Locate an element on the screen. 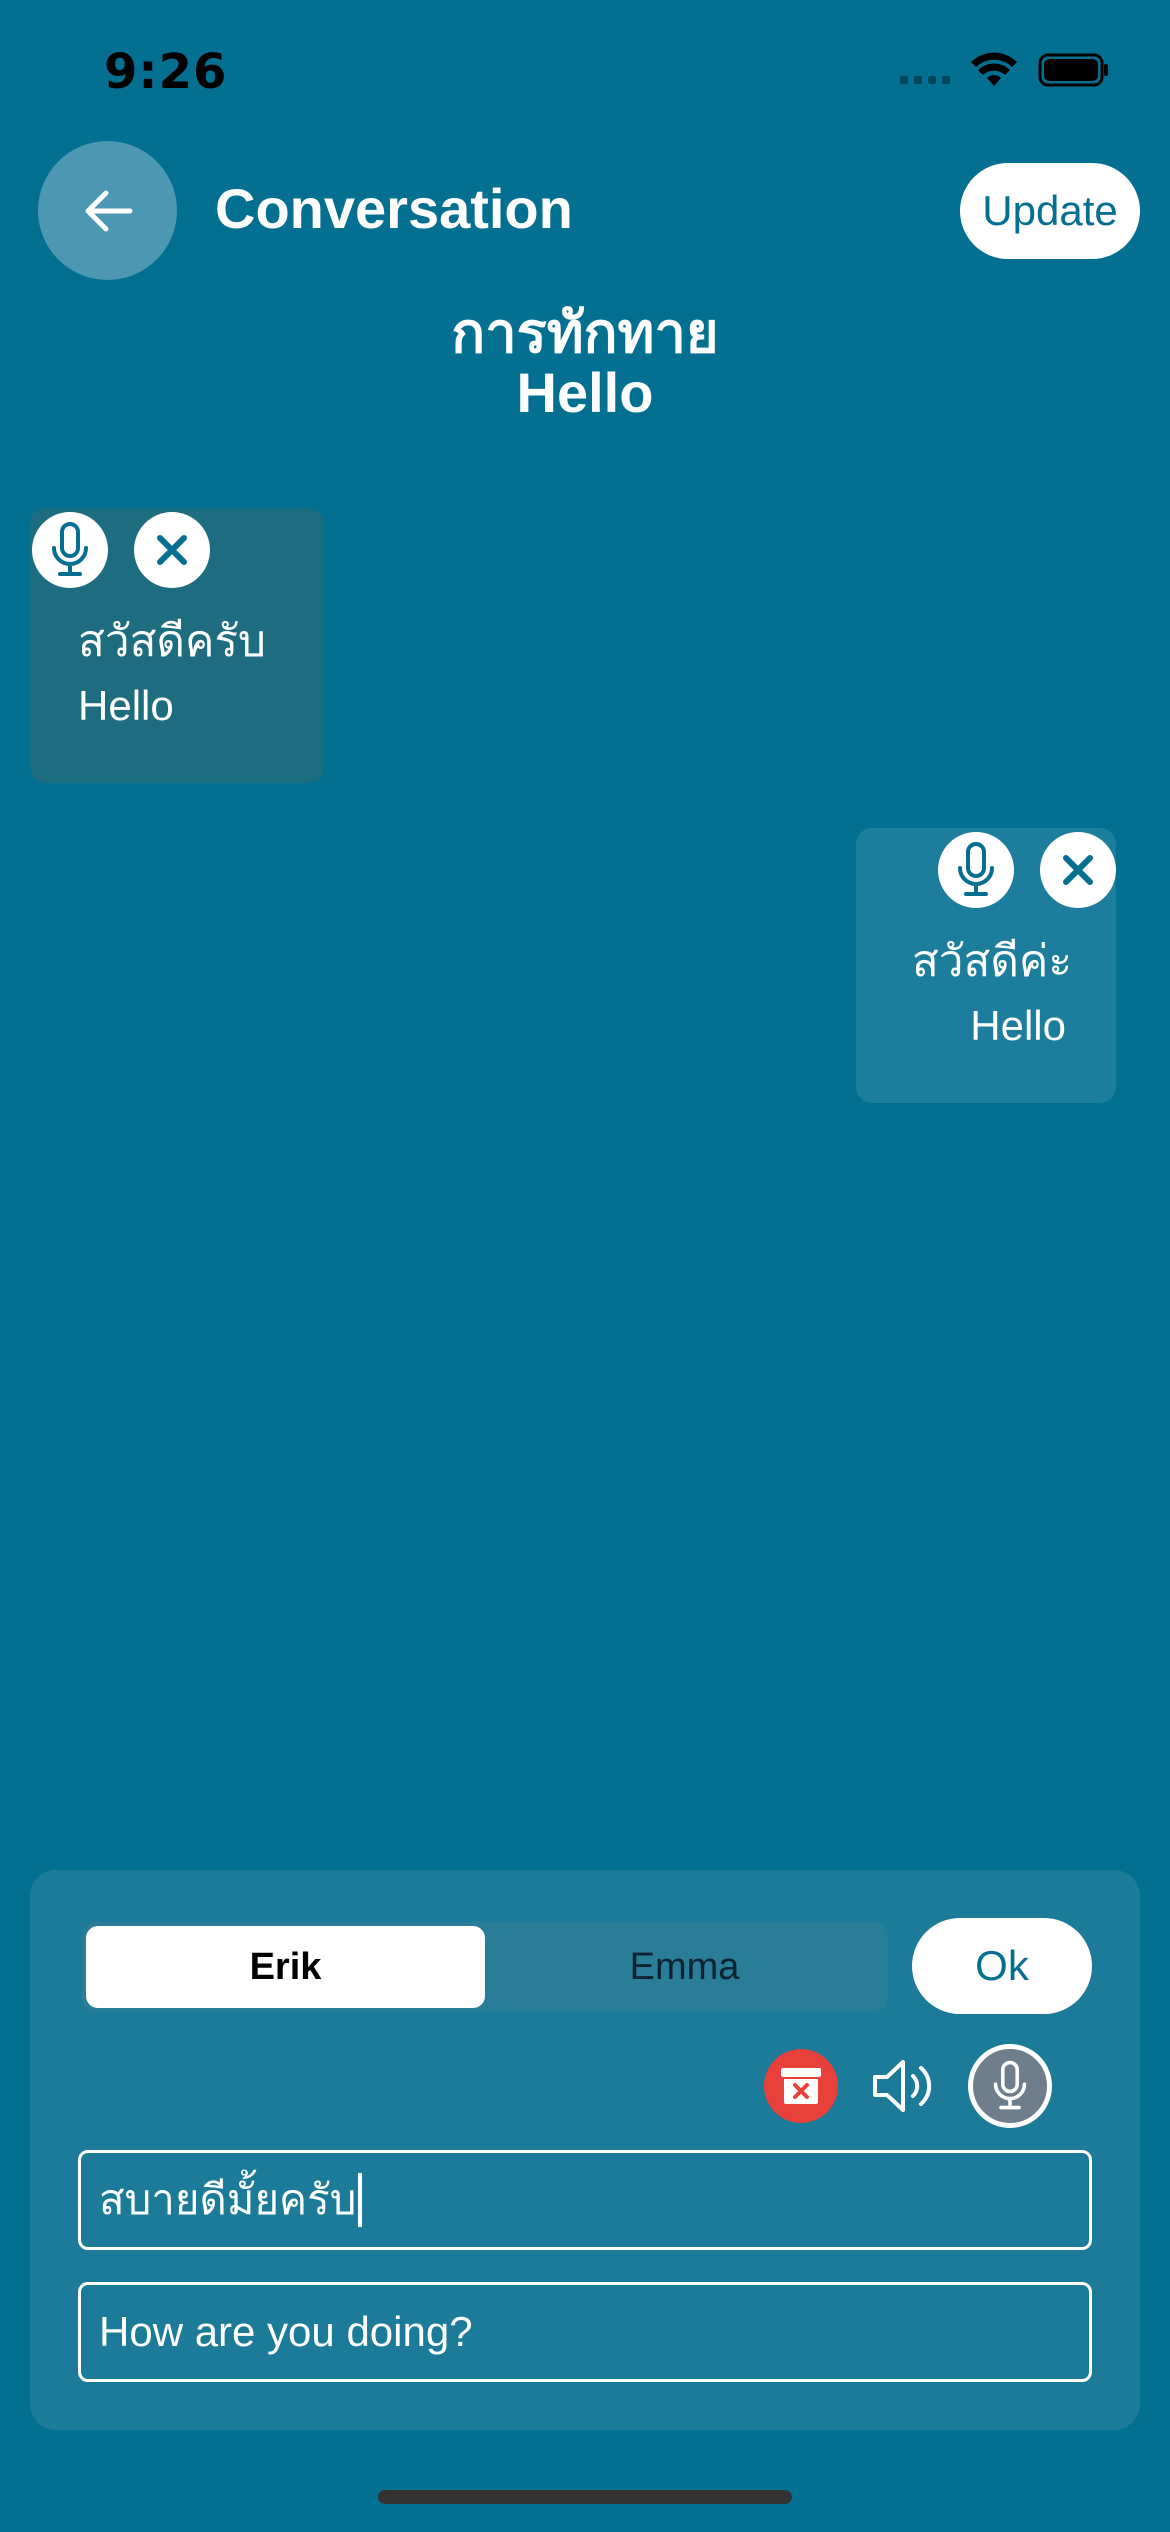  message-bubble-right: สวัสดีค่ะ Hello is located at coordinates (986, 965).